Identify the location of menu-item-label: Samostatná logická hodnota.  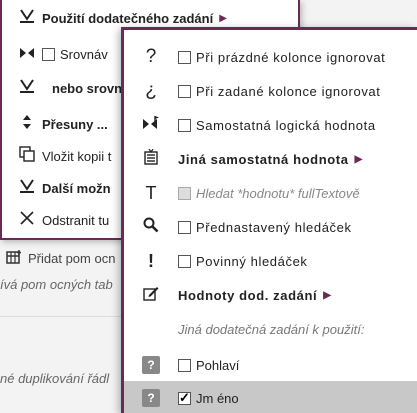
(286, 125).